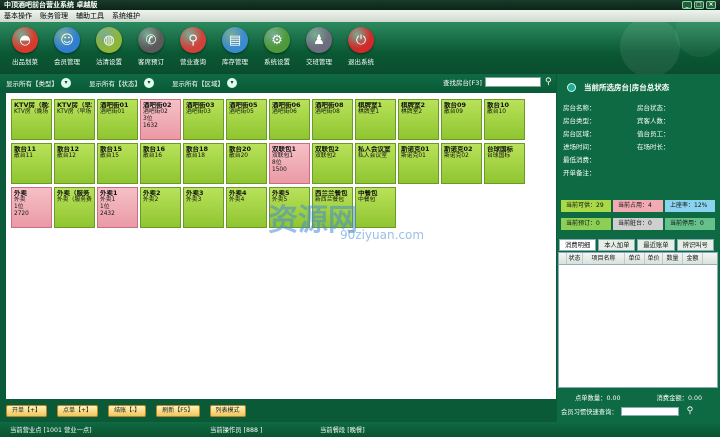 This screenshot has height=437, width=720. What do you see at coordinates (121, 83) in the screenshot?
I see `filter-state: 显示所有【状态】 ▾` at bounding box center [121, 83].